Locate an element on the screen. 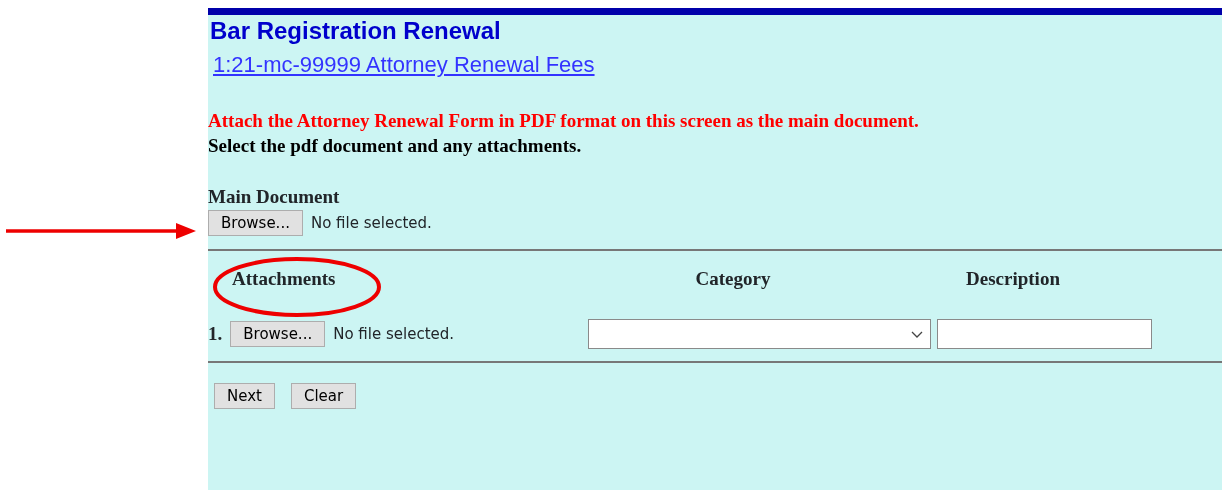  case-link: 1:21-mc-99999 Attorney Renewal Fees is located at coordinates (404, 64).